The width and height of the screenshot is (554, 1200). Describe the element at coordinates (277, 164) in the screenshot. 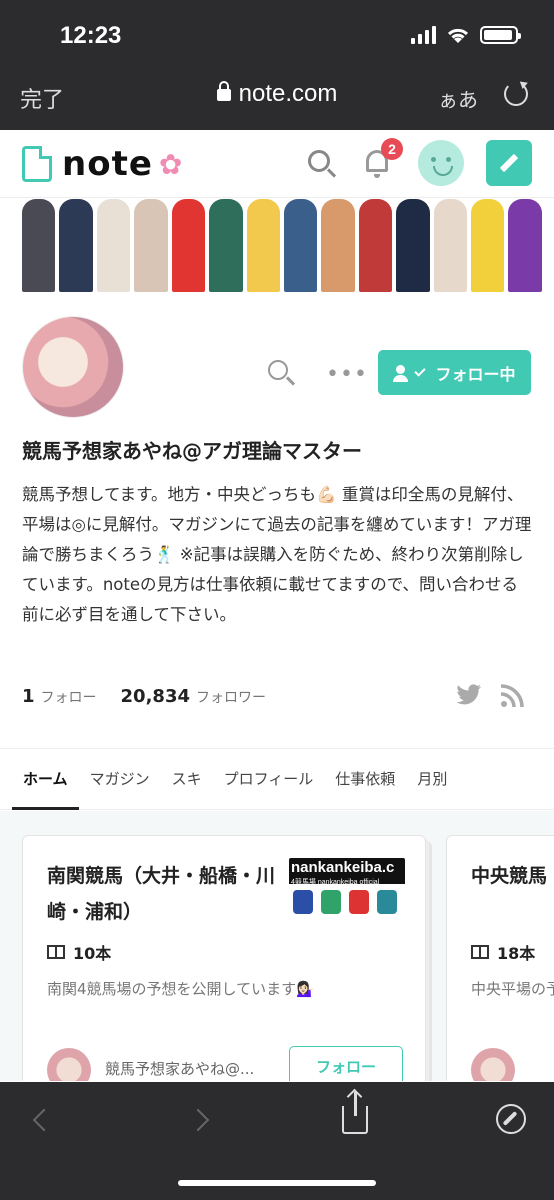

I see `note-header: note ✿` at that location.